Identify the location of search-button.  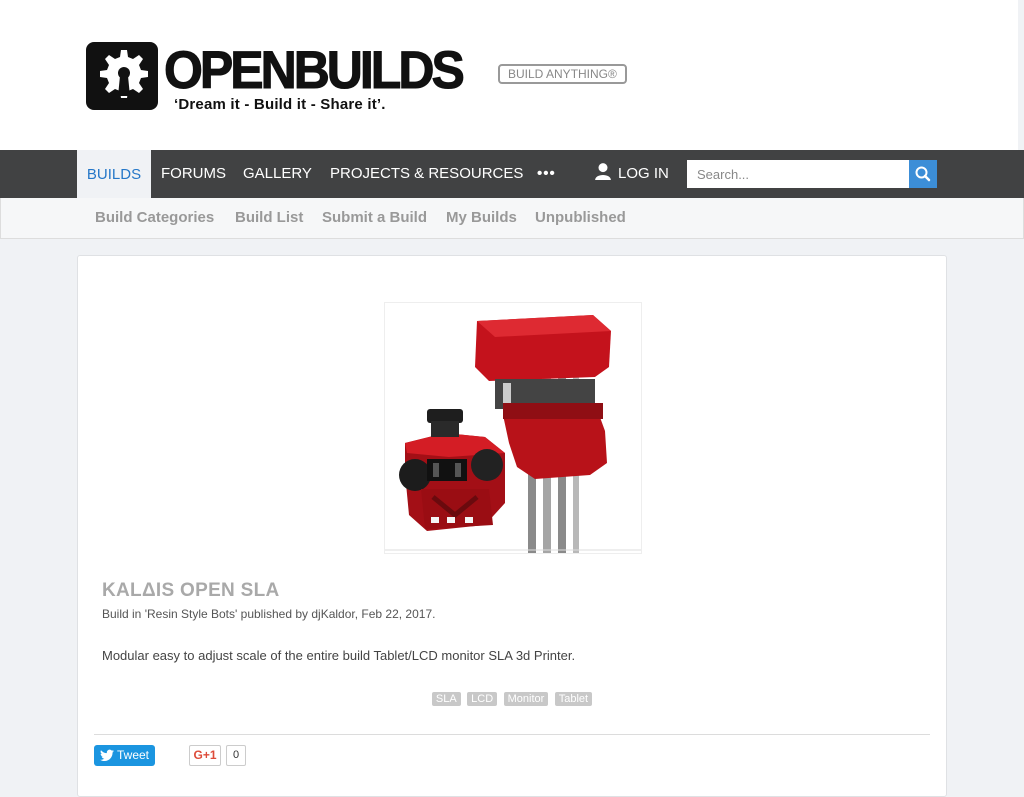
(923, 174).